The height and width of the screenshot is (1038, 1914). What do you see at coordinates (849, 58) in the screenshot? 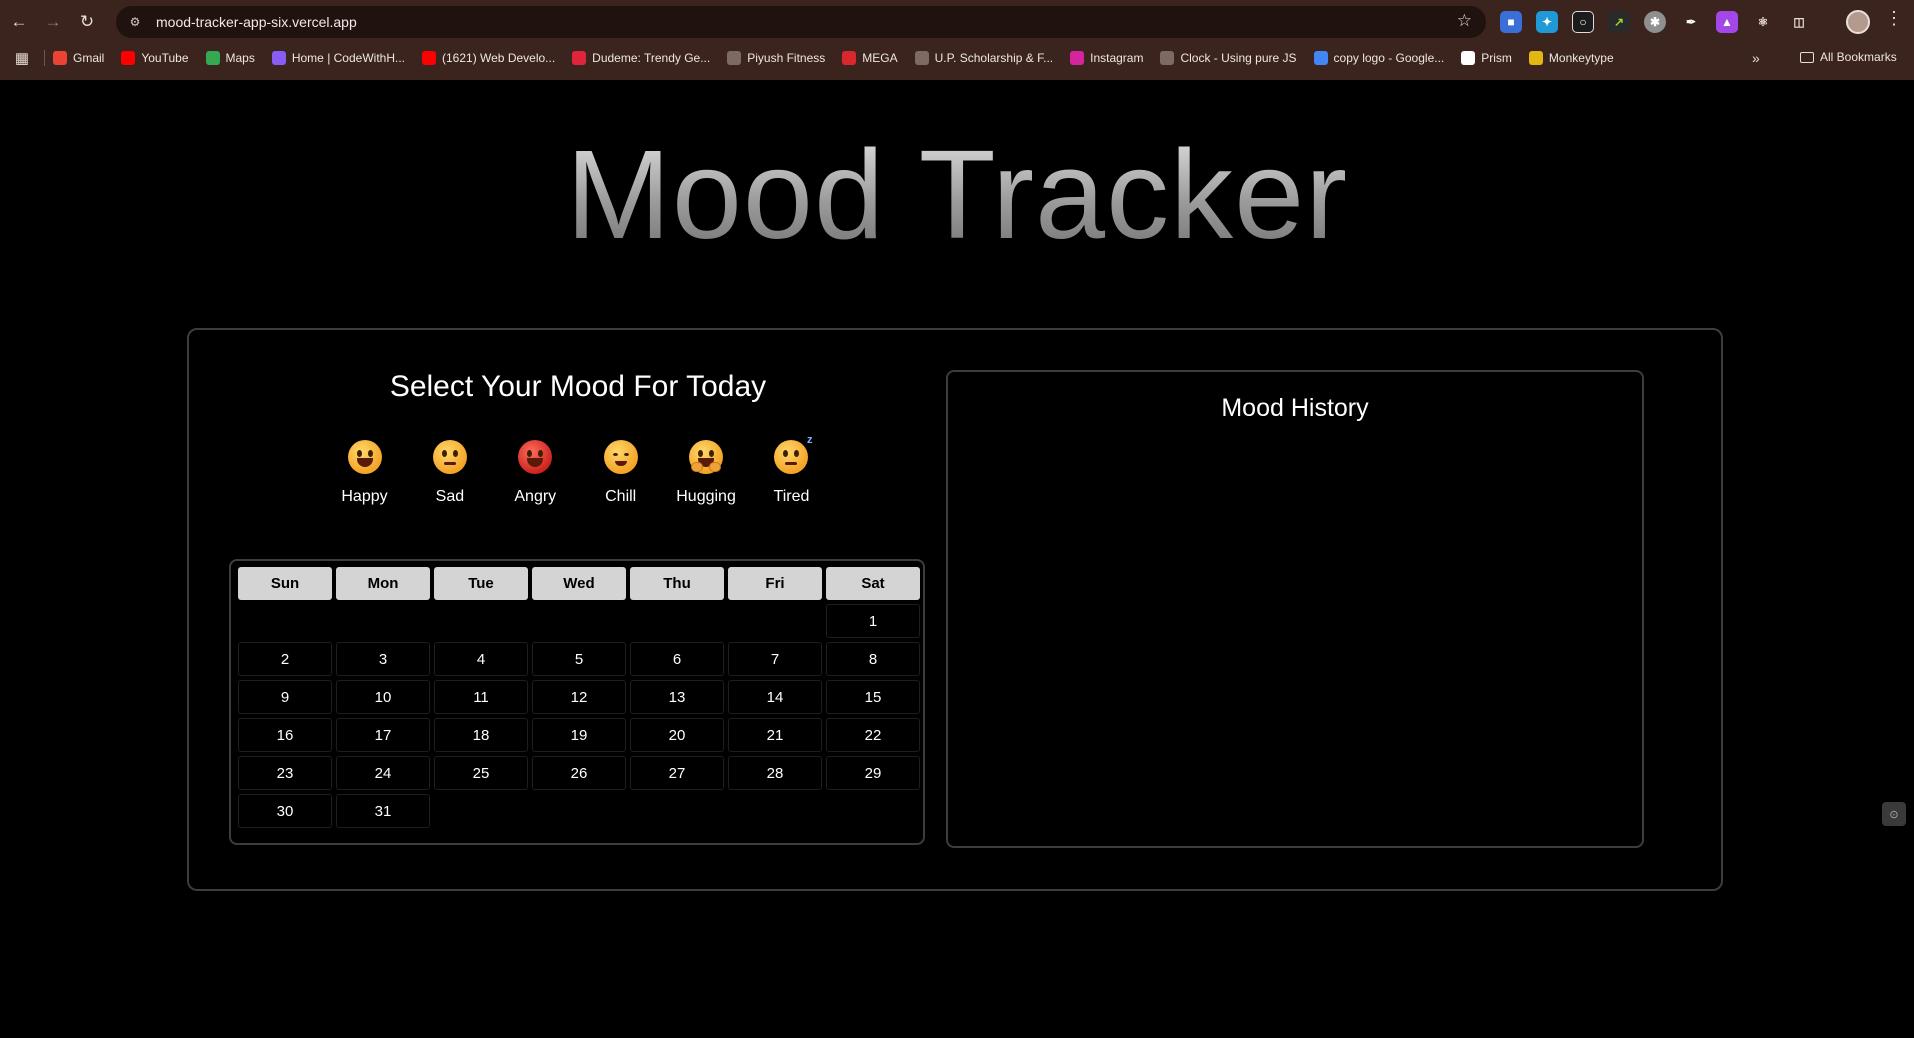
I see `mega-icon` at bounding box center [849, 58].